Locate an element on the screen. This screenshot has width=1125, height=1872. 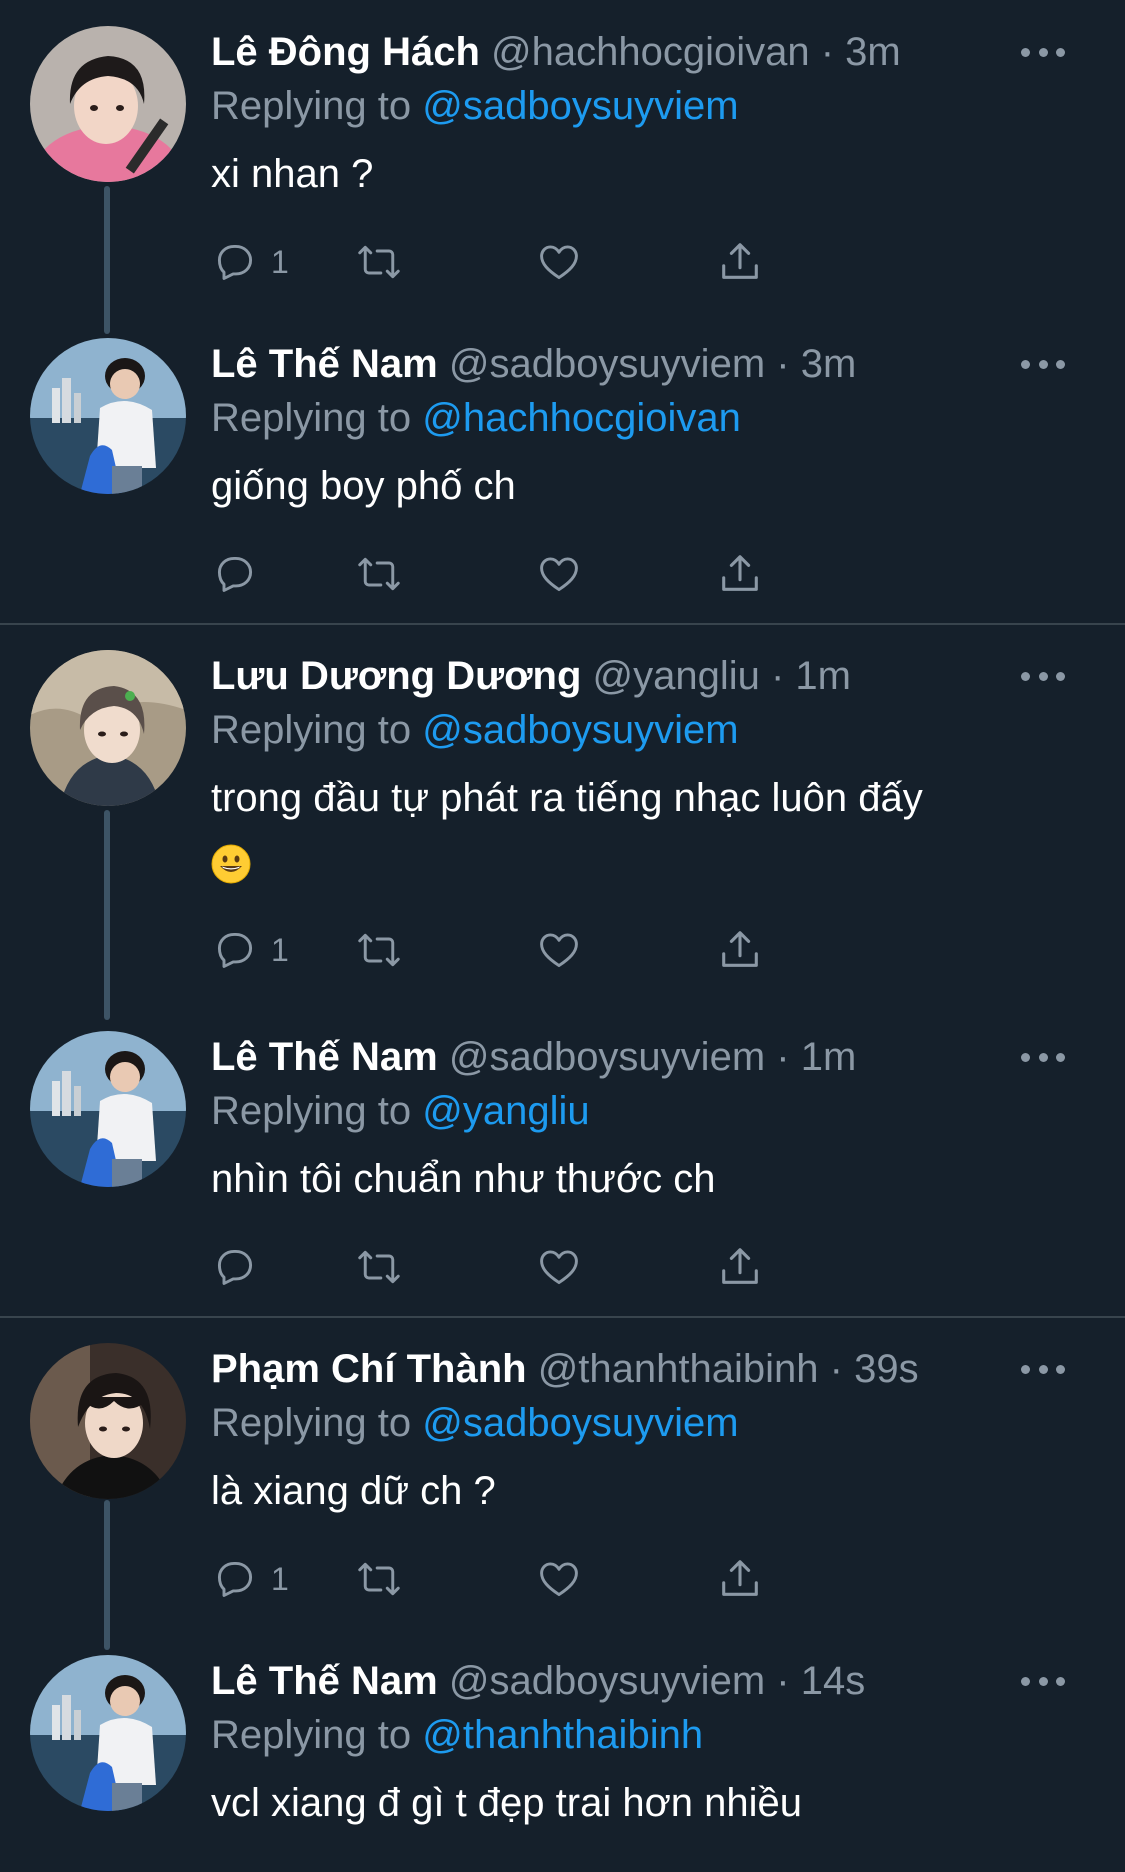
tweet-header: Lưu Dương Dương @yangliu · 1m is located at coordinates (598, 676).